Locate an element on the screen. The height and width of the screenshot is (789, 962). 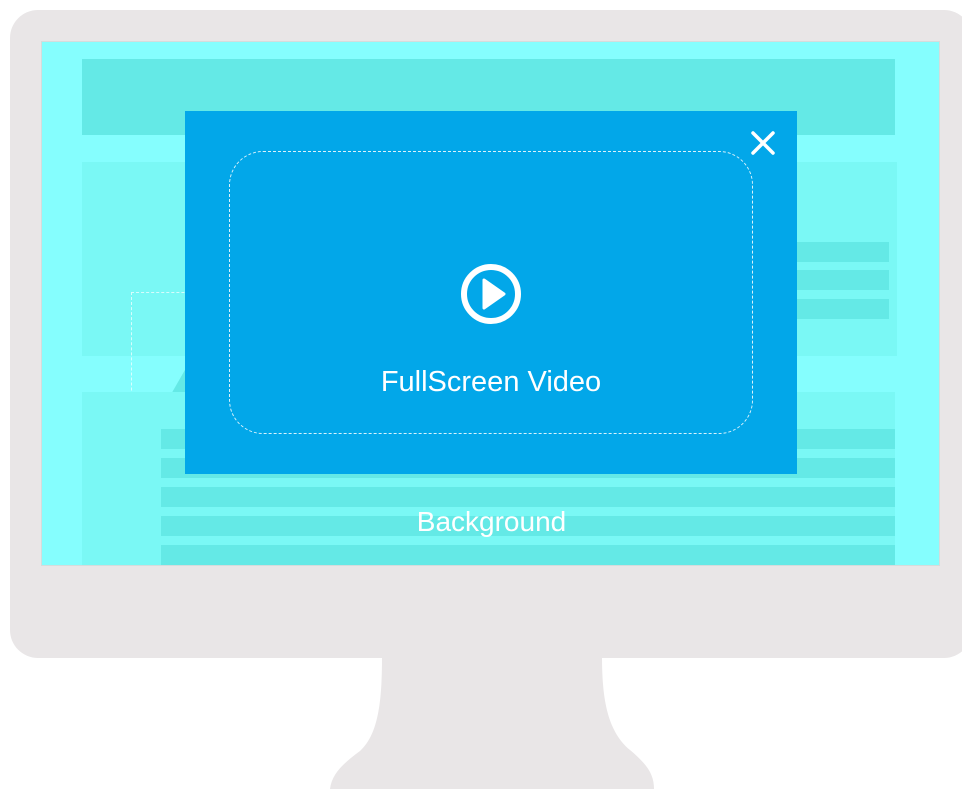
background-label: Background is located at coordinates (491, 521).